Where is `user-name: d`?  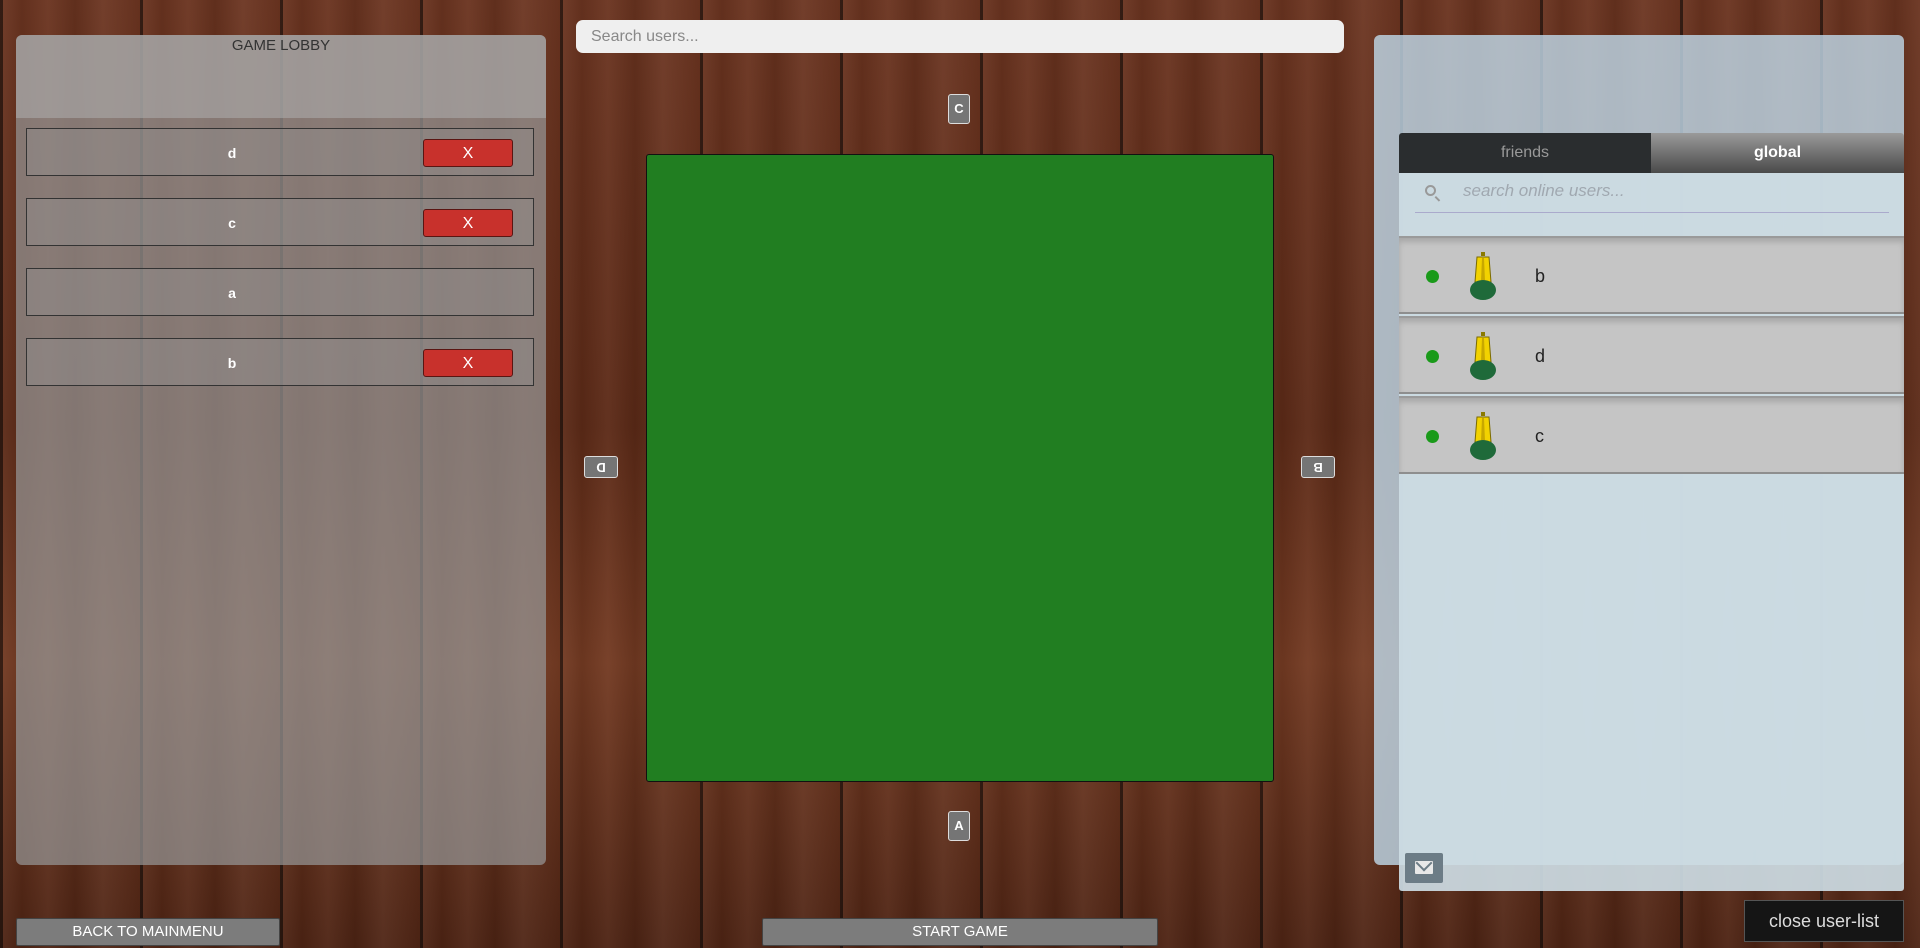
user-name: d is located at coordinates (1540, 356).